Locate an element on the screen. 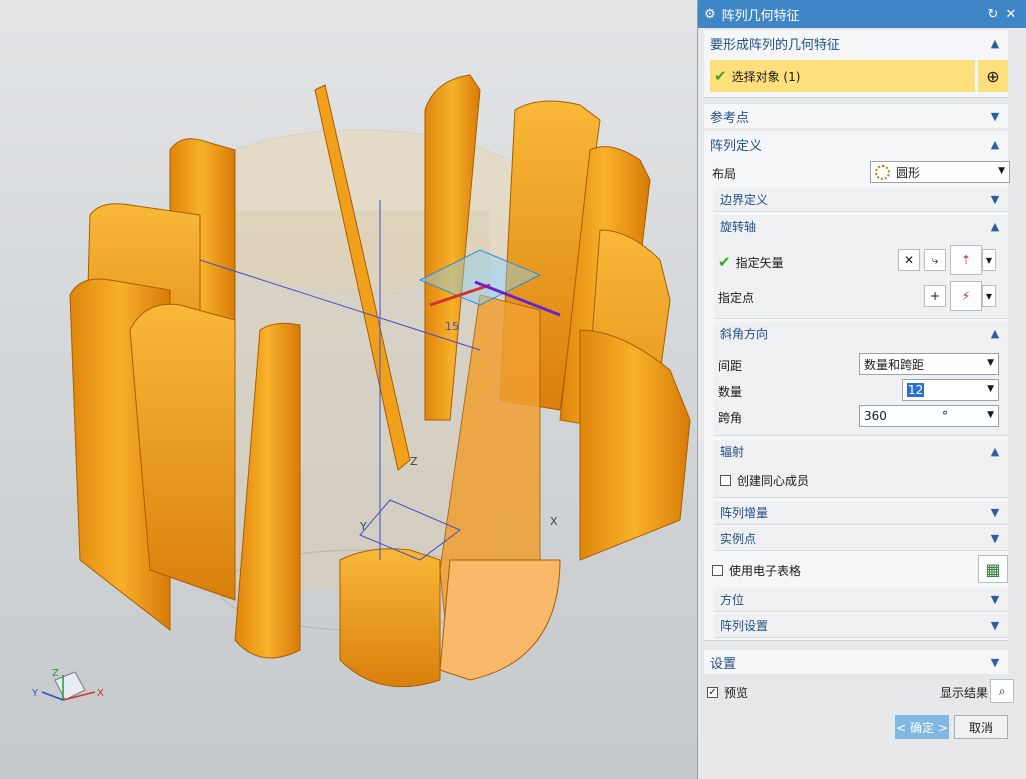 This screenshot has width=1026, height=779. settings-header: 设置 ▼ is located at coordinates (856, 662).